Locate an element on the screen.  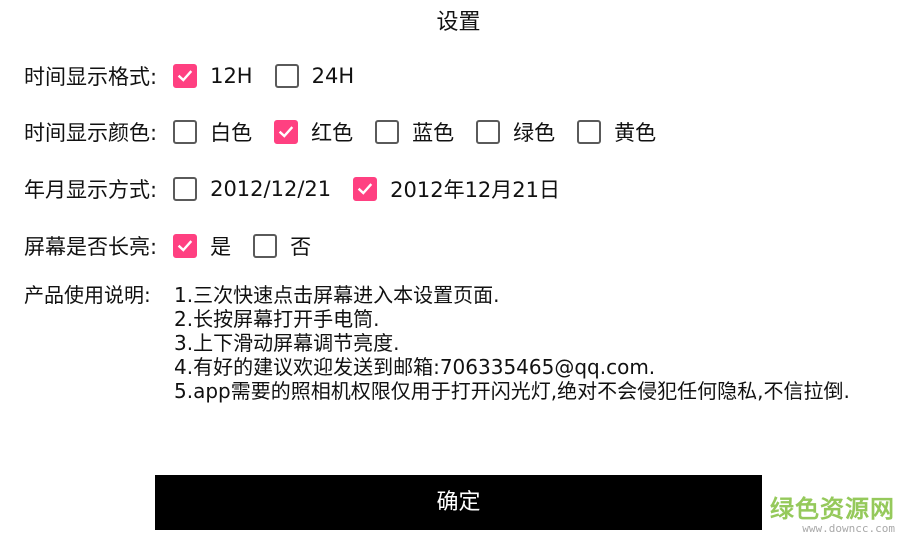
option-white: 白色 is located at coordinates (212, 132).